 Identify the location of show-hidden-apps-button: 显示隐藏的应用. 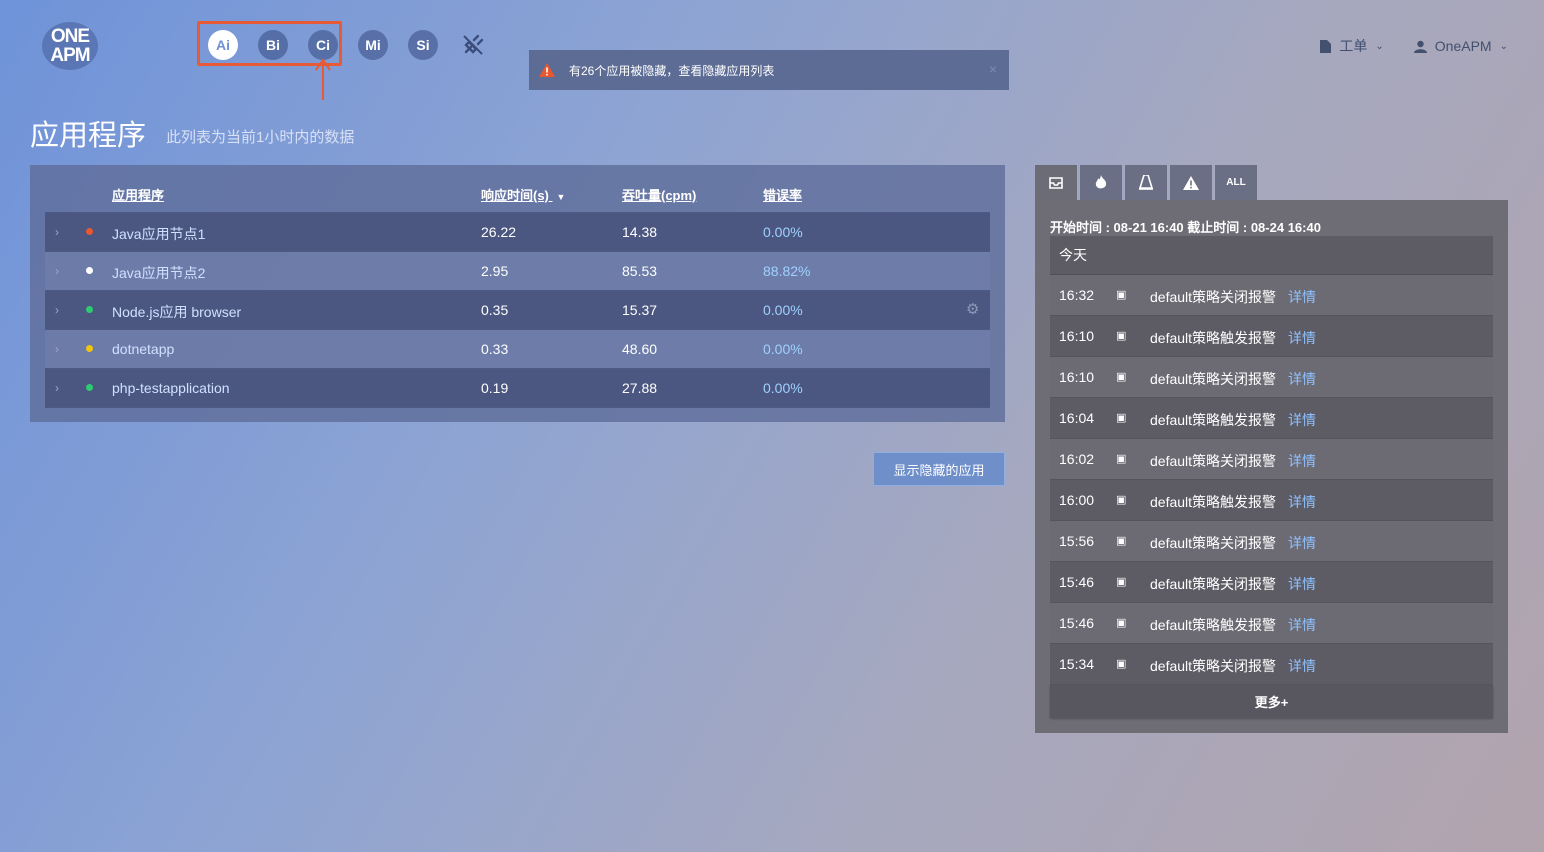
(939, 469).